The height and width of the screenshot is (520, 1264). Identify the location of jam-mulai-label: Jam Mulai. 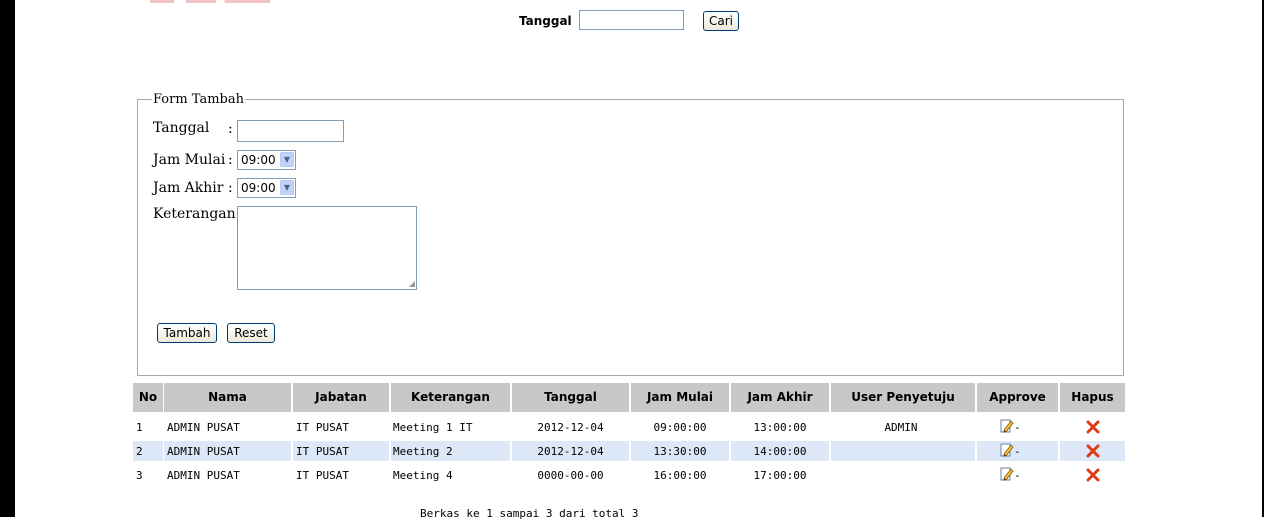
(189, 160).